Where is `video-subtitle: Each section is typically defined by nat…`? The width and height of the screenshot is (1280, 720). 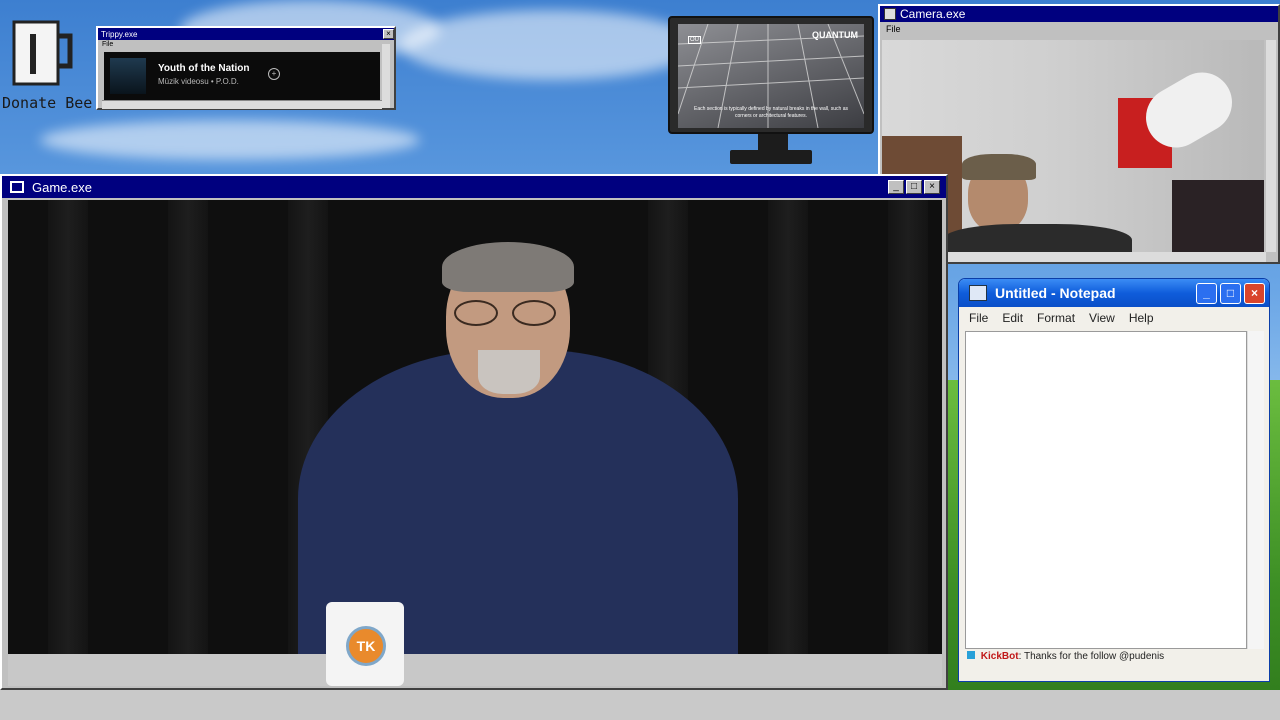
video-subtitle: Each section is typically defined by nat… is located at coordinates (771, 112).